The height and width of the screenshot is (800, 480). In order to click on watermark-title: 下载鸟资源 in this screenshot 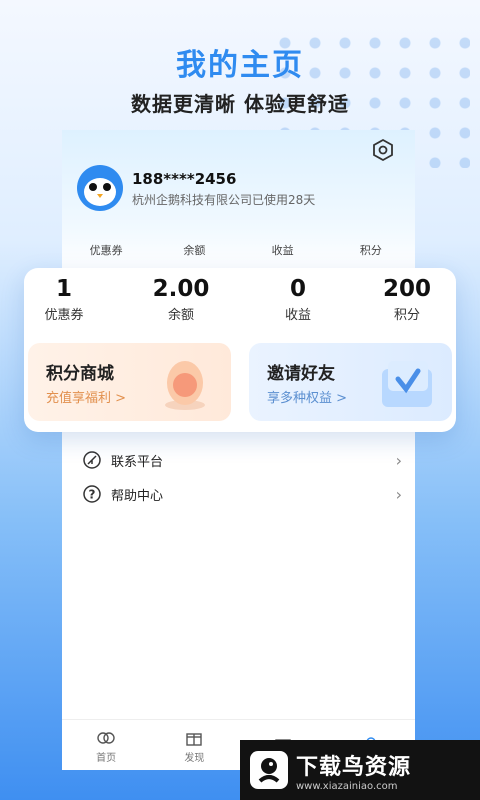, I will do `click(354, 767)`.